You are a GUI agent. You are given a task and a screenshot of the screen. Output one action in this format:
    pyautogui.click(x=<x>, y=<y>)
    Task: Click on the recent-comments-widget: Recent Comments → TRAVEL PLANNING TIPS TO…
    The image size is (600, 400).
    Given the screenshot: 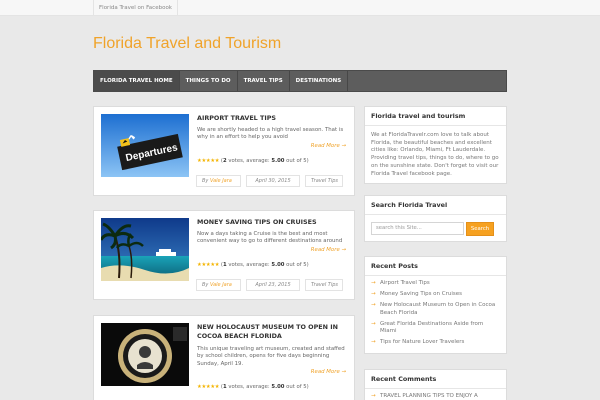 What is the action you would take?
    pyautogui.click(x=435, y=384)
    